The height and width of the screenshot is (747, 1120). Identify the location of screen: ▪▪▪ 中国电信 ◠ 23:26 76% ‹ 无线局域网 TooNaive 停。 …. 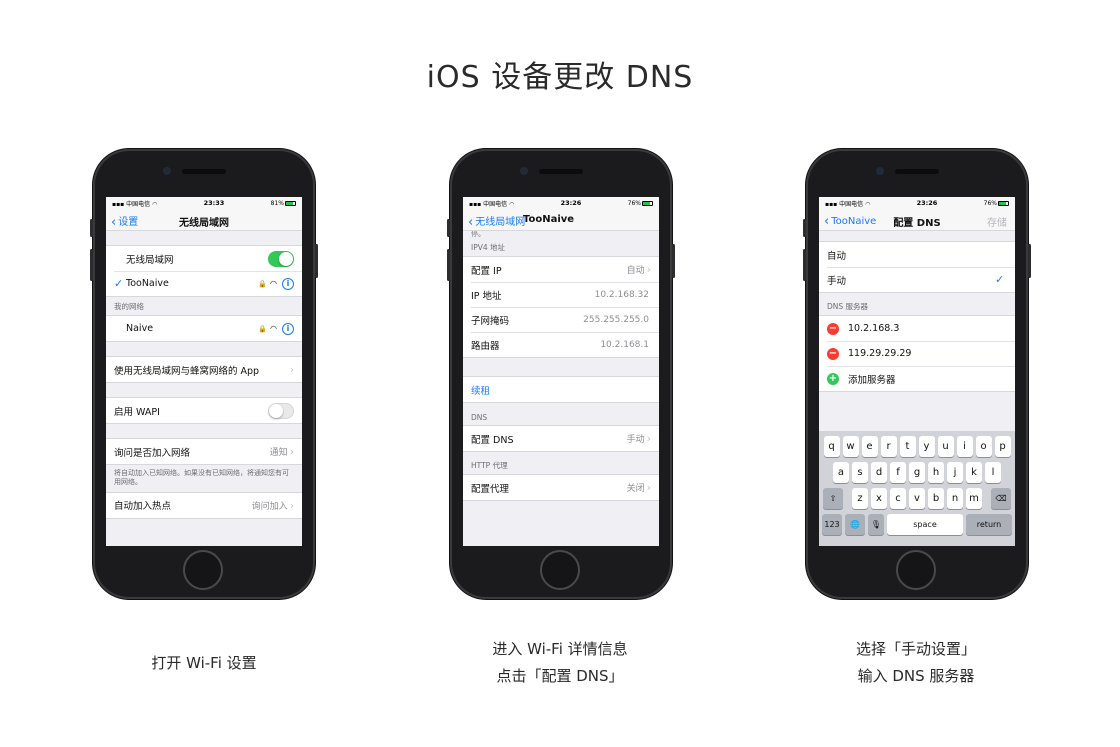
(561, 371).